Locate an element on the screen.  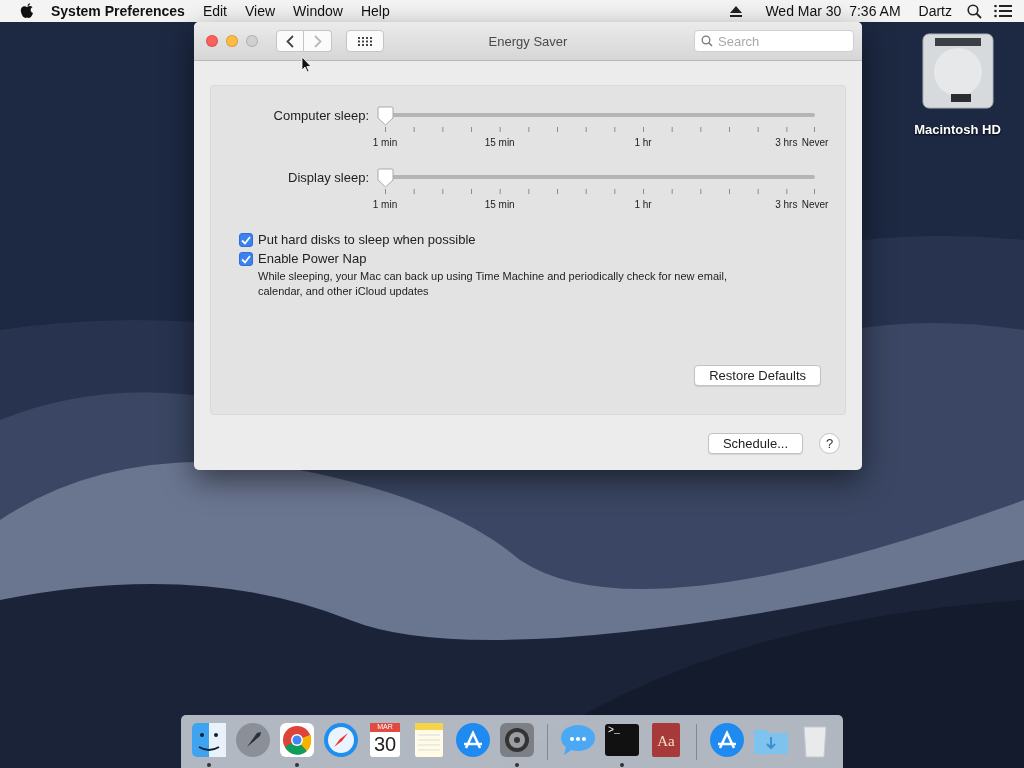
search-icon is located at coordinates (974, 11).